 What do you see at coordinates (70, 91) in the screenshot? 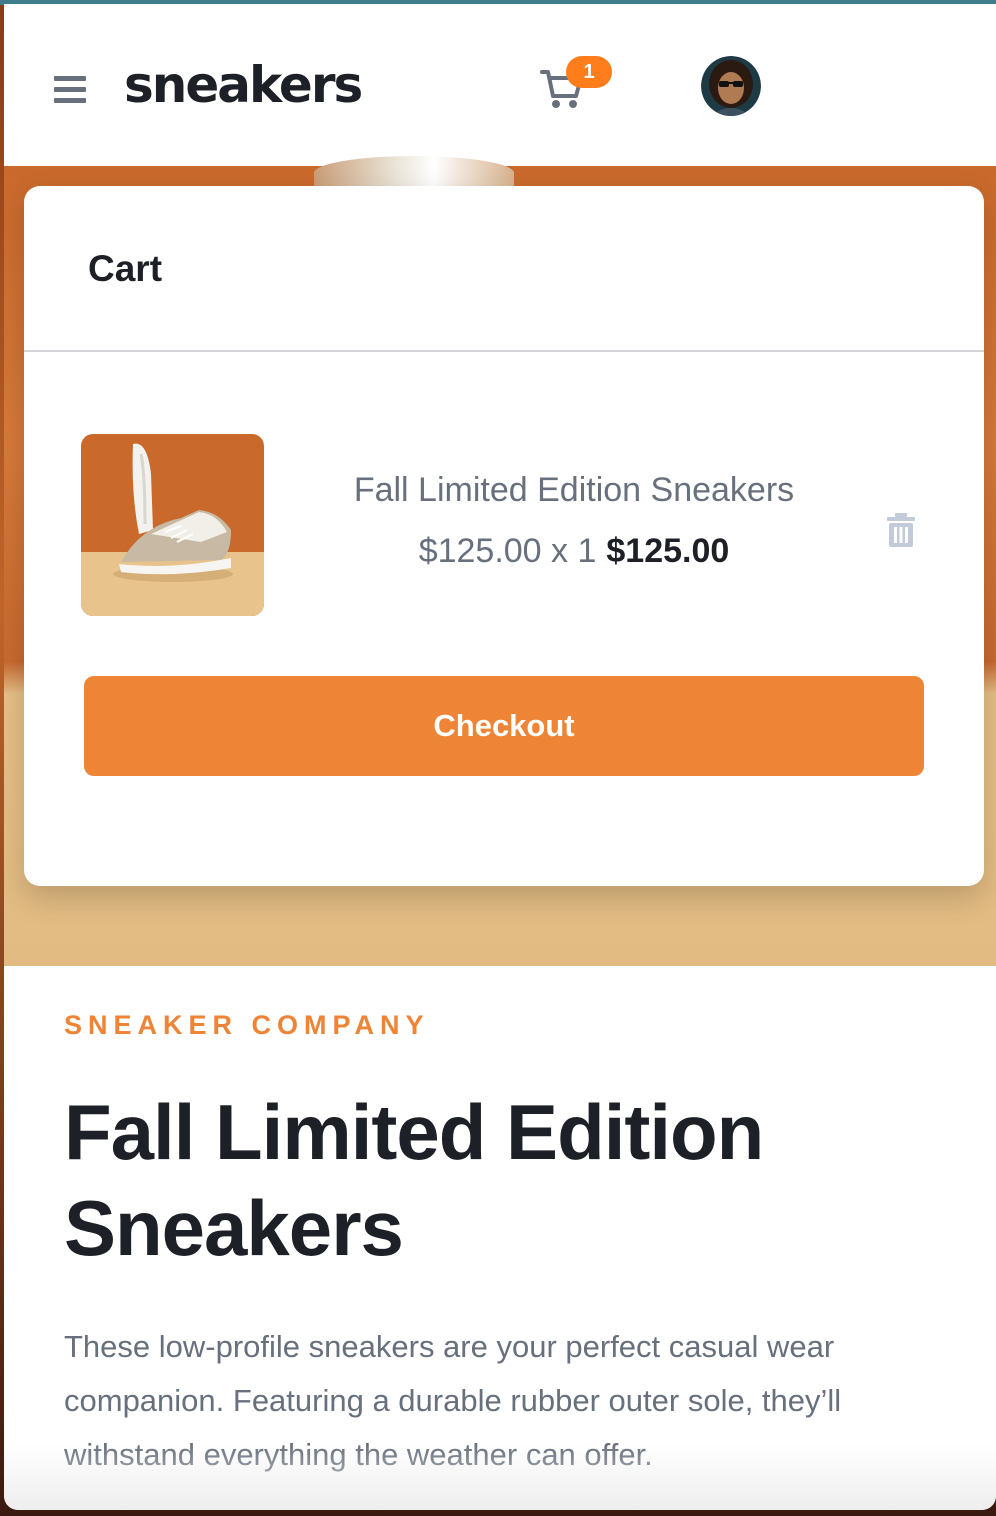
I see `hamburger-menu-icon` at bounding box center [70, 91].